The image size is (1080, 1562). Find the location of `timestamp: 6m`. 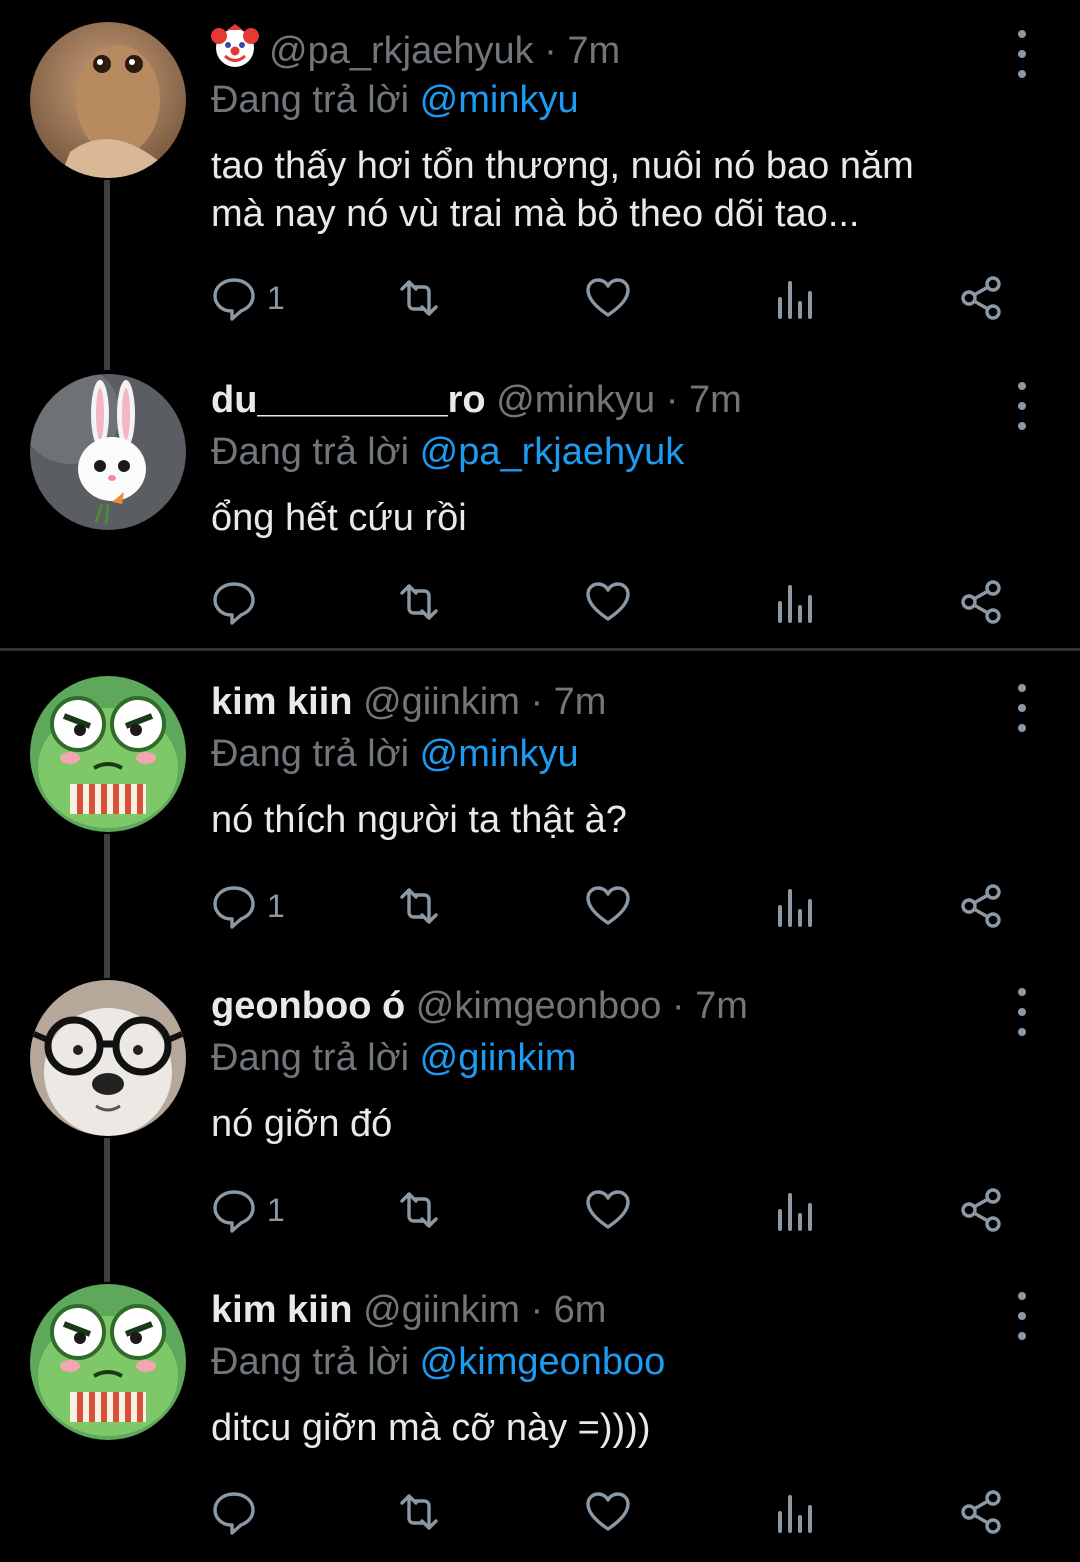

timestamp: 6m is located at coordinates (580, 1310).